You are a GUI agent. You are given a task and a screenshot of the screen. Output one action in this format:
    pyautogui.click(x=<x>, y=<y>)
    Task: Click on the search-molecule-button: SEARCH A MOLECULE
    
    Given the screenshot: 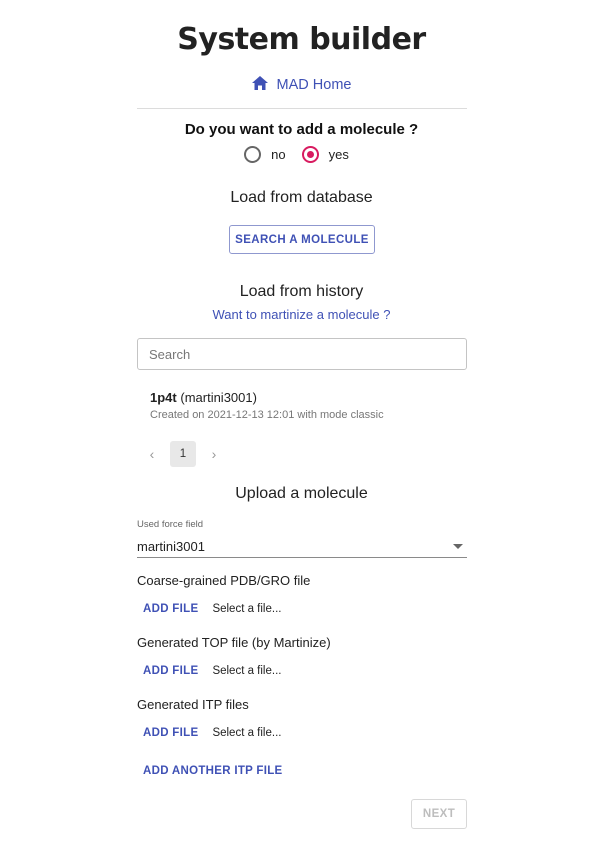 What is the action you would take?
    pyautogui.click(x=302, y=239)
    